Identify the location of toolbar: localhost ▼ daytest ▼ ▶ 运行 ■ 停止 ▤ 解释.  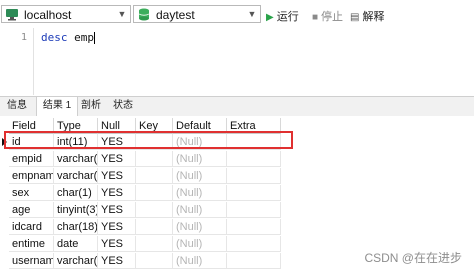
(237, 14).